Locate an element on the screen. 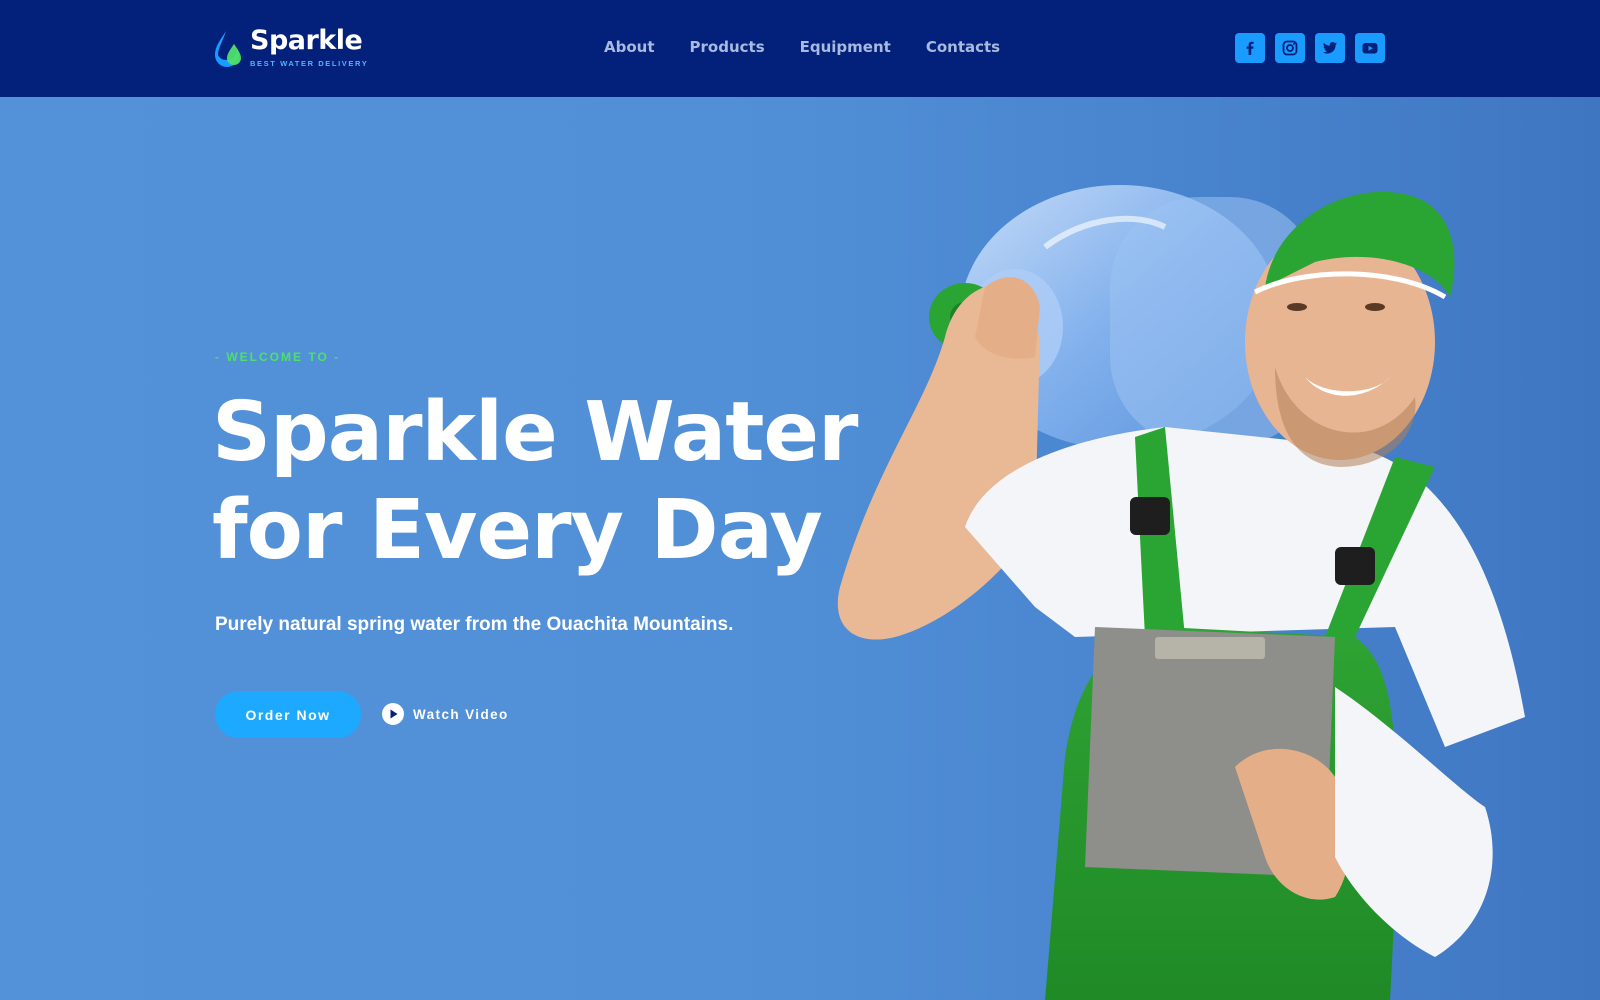 Image resolution: width=1600 pixels, height=1000 pixels. nav-contacts: Contacts is located at coordinates (963, 47).